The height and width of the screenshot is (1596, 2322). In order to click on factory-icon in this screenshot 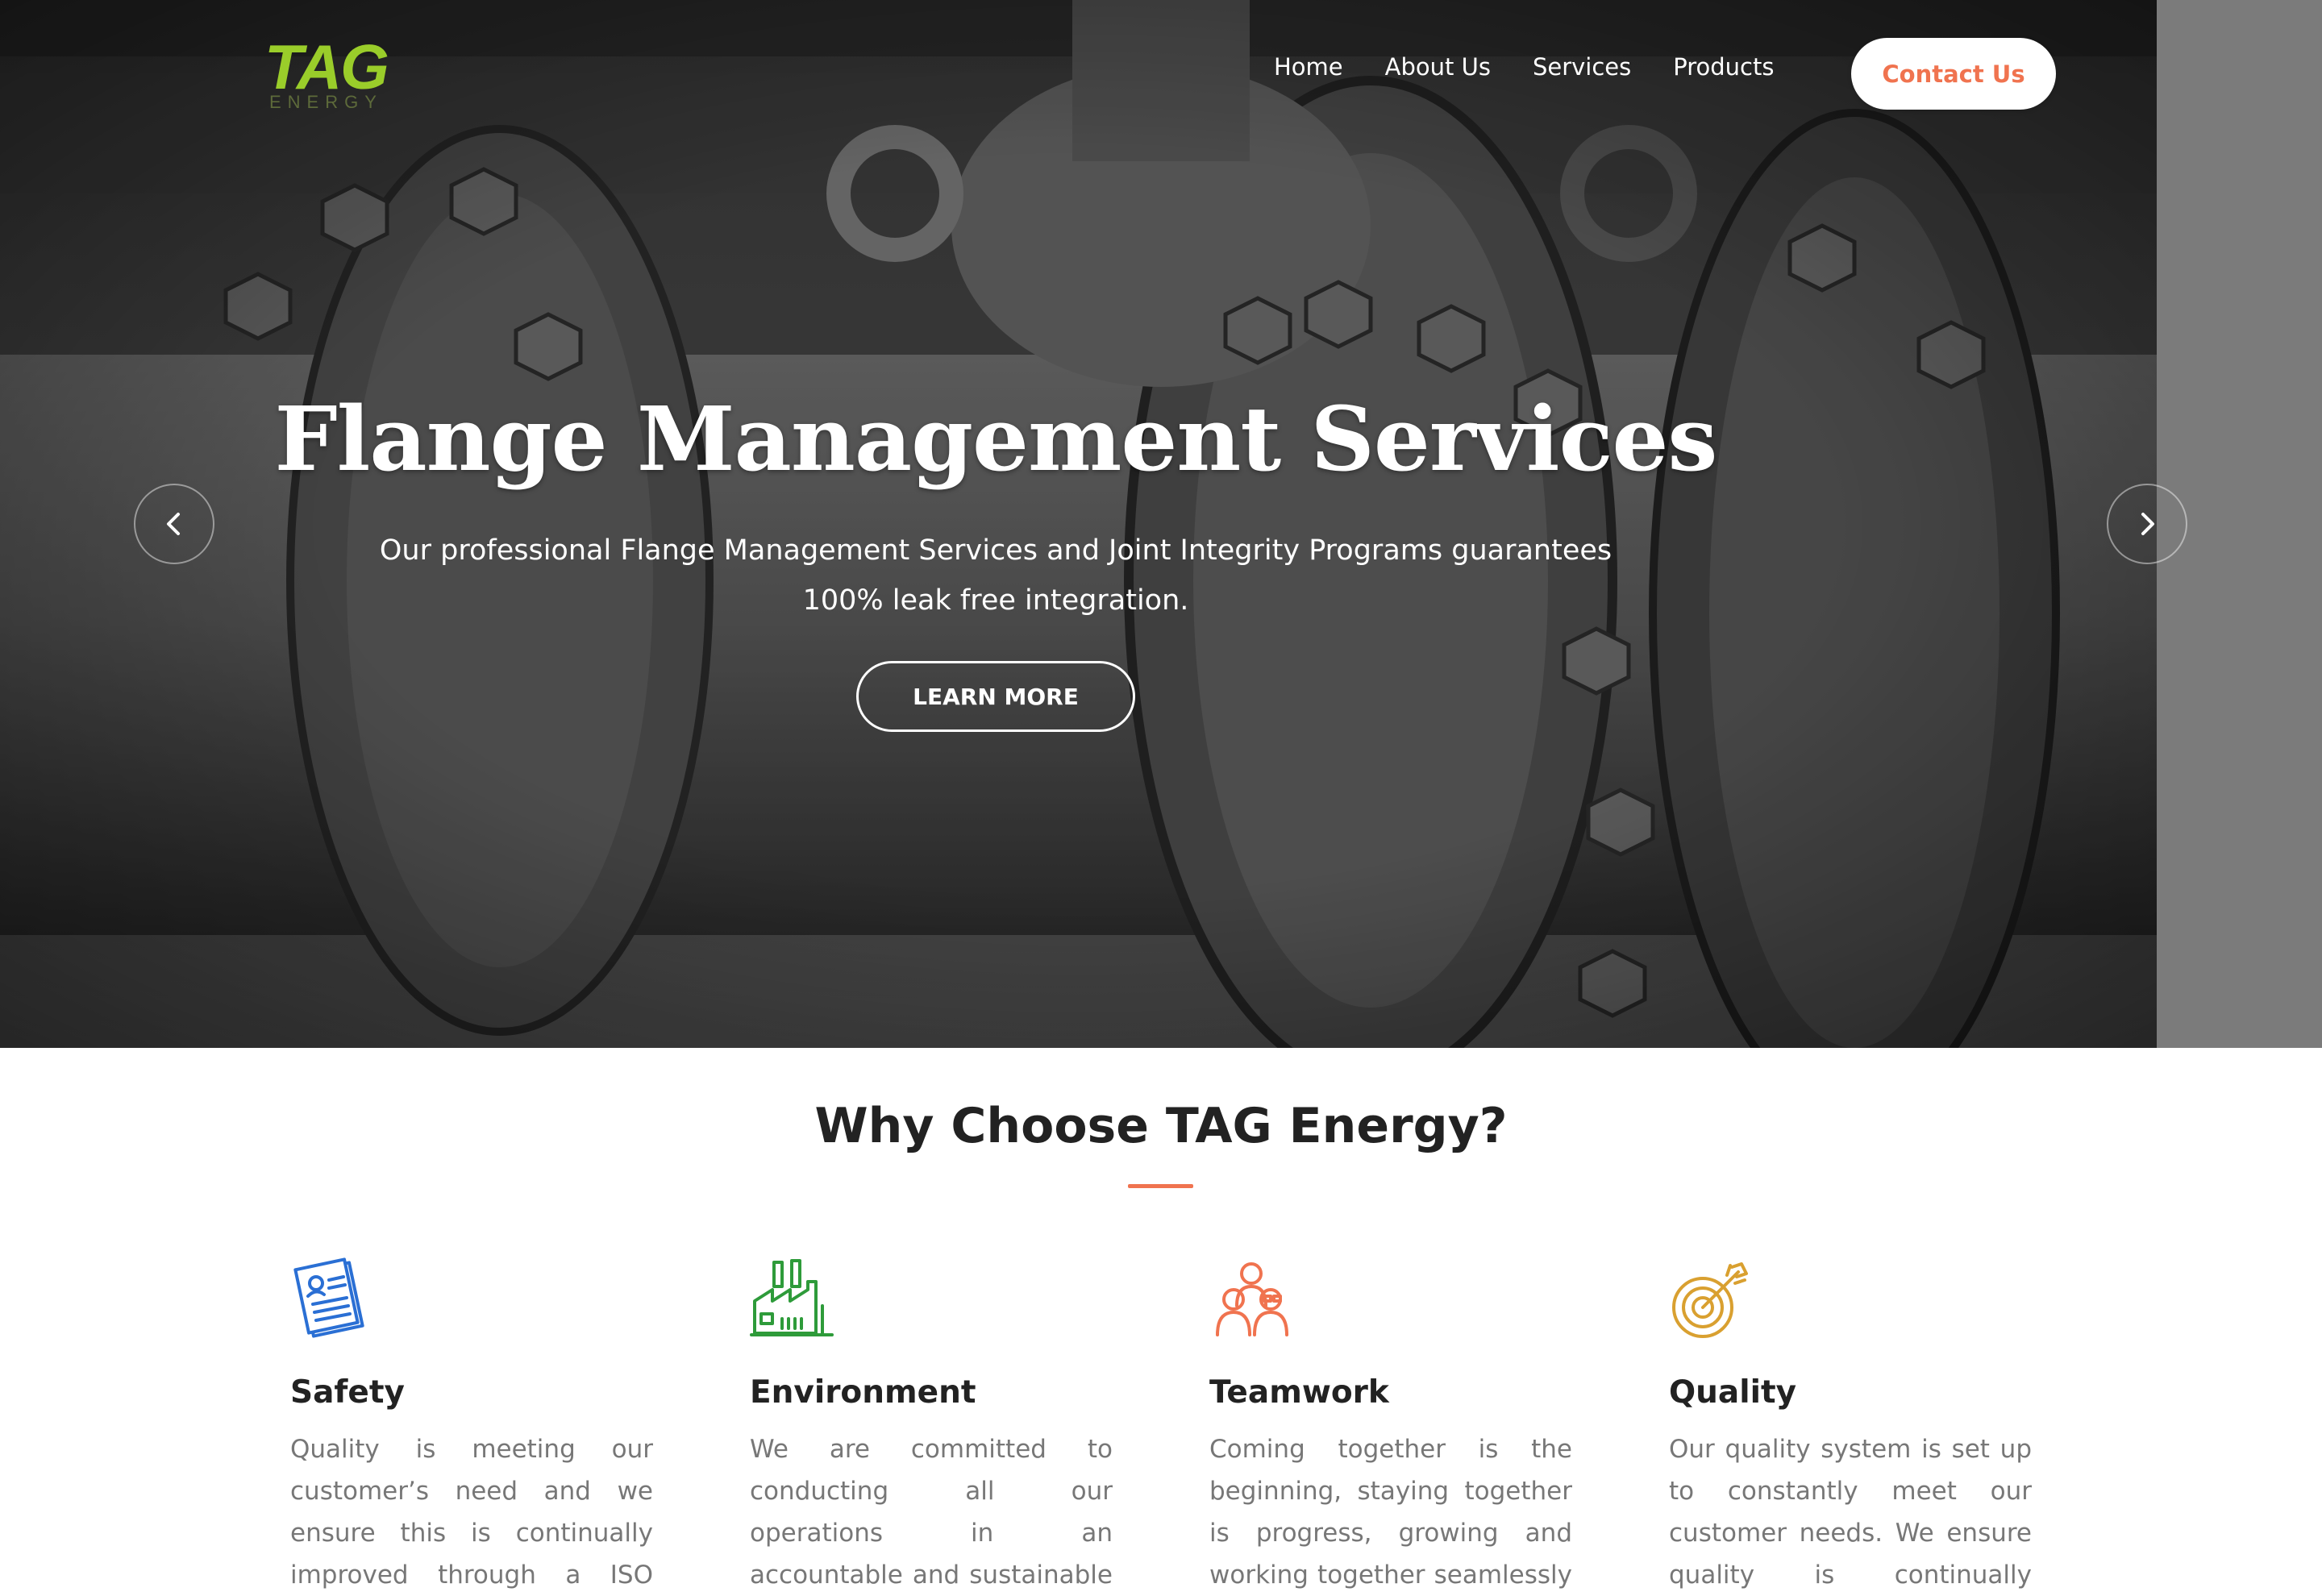, I will do `click(792, 1297)`.